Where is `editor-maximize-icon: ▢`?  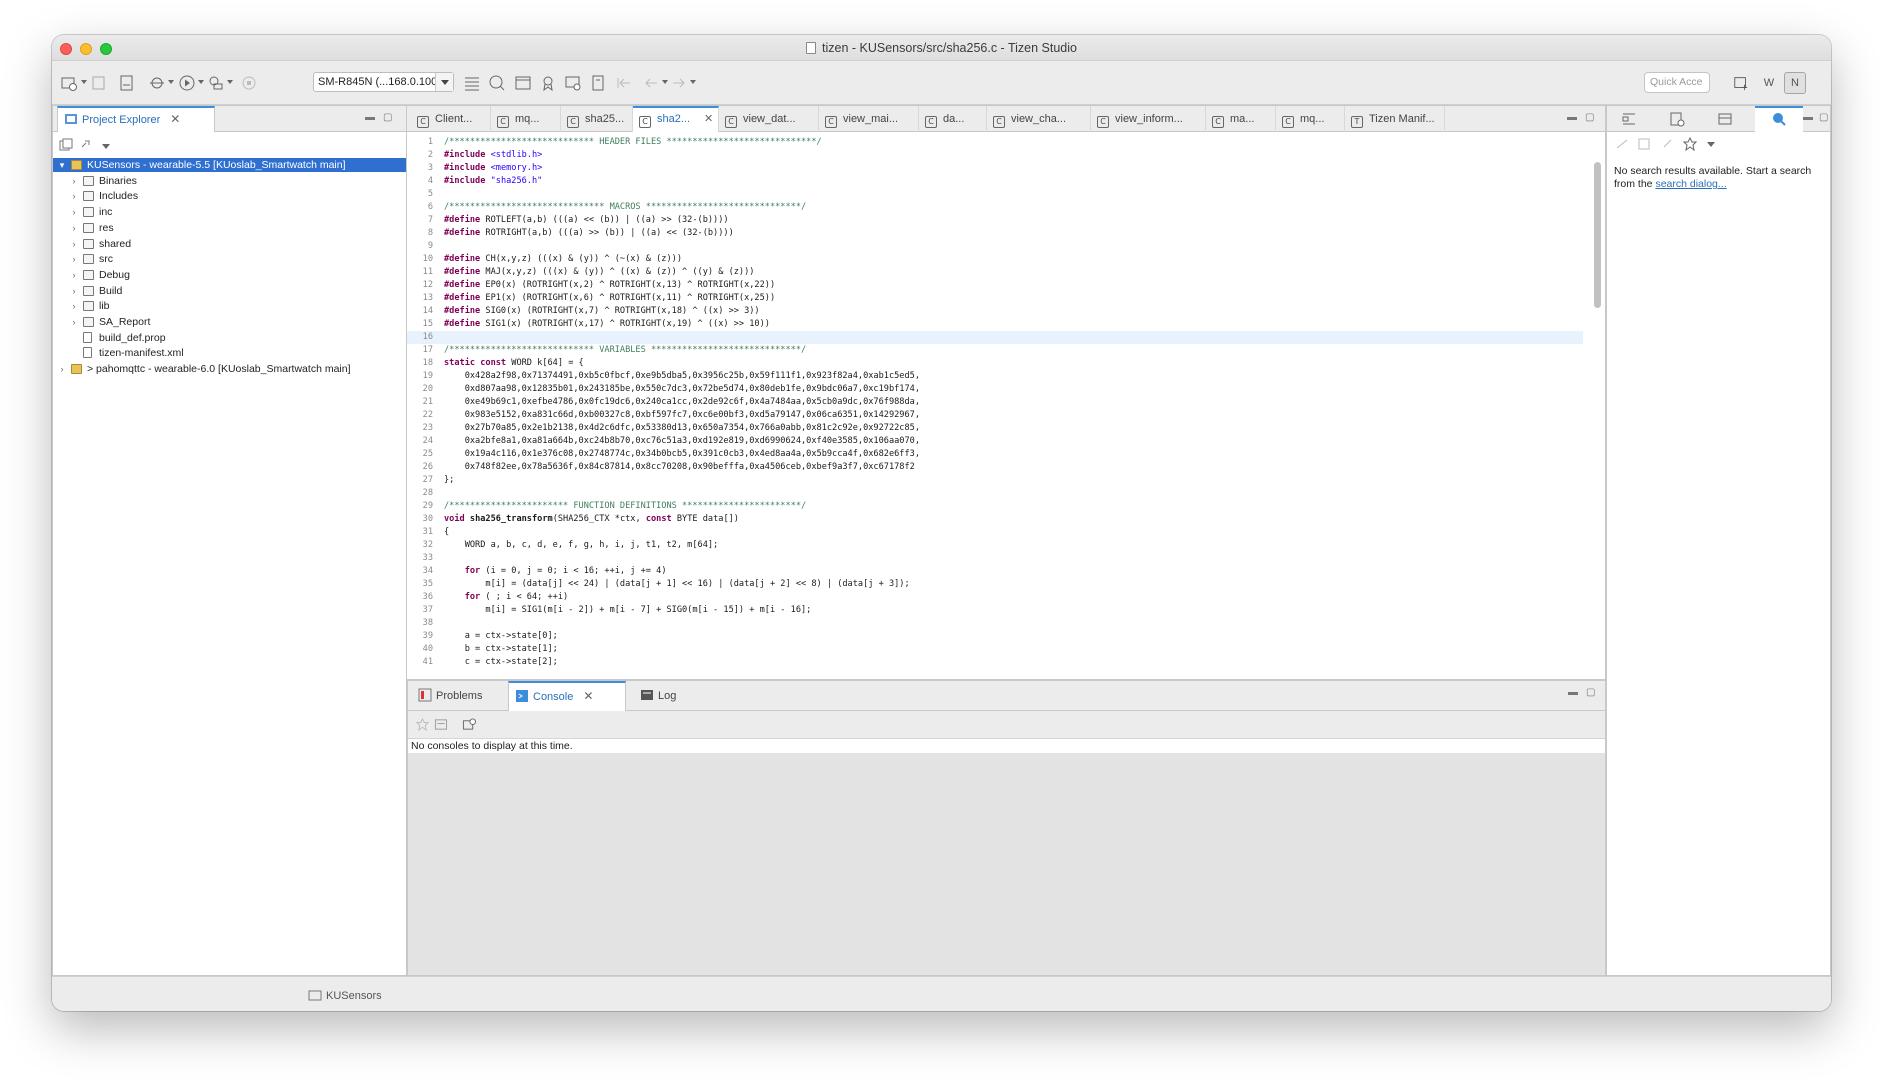 editor-maximize-icon: ▢ is located at coordinates (1589, 117).